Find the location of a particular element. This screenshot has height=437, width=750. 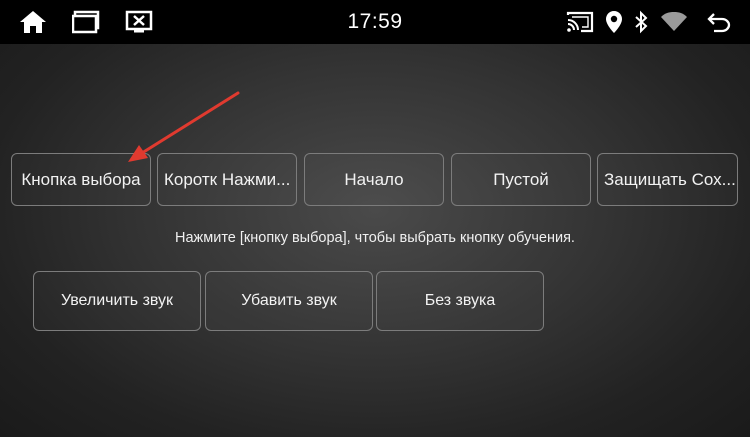

recent-apps-icon is located at coordinates (87, 22).